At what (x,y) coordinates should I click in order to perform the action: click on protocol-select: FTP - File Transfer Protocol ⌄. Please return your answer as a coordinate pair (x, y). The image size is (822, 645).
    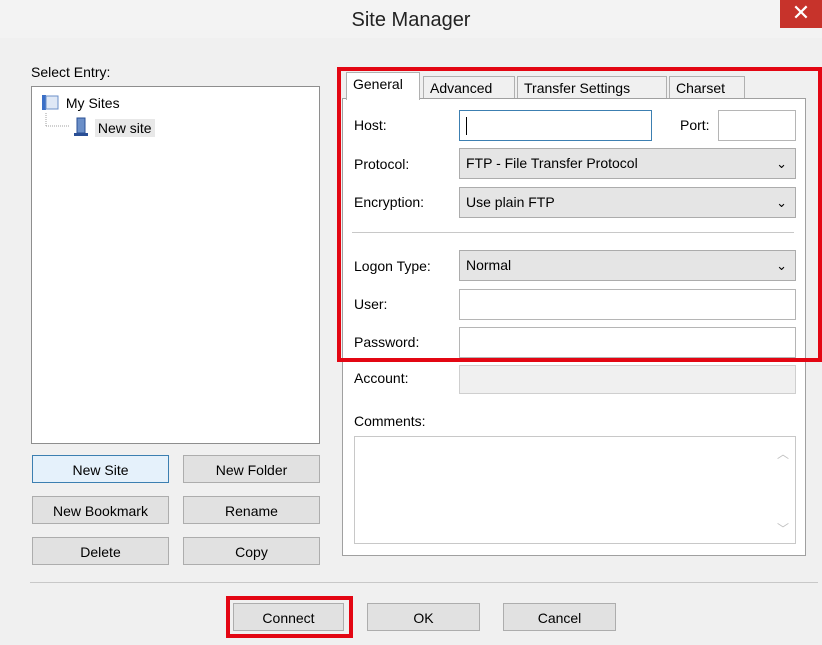
    Looking at the image, I should click on (627, 163).